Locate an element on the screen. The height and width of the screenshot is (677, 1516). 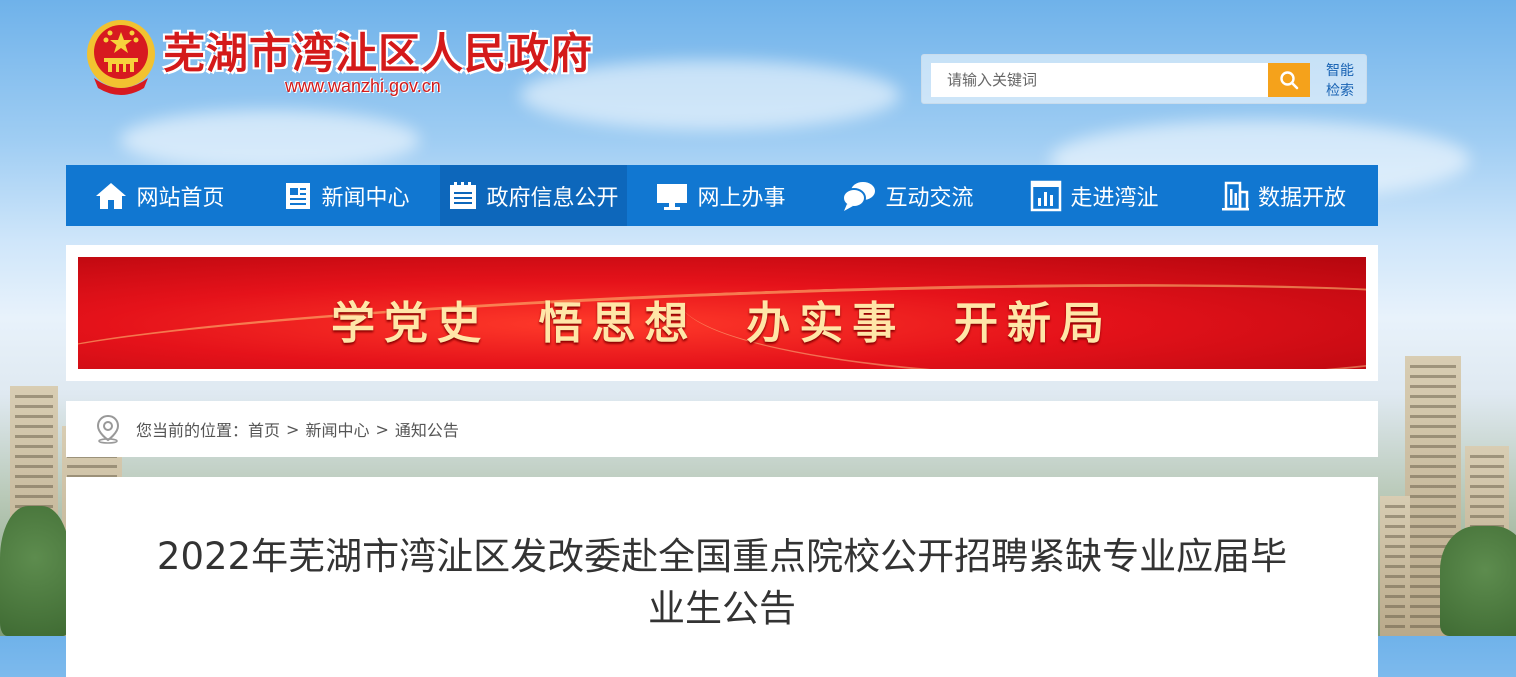
bar-chart-icon is located at coordinates (1046, 195).